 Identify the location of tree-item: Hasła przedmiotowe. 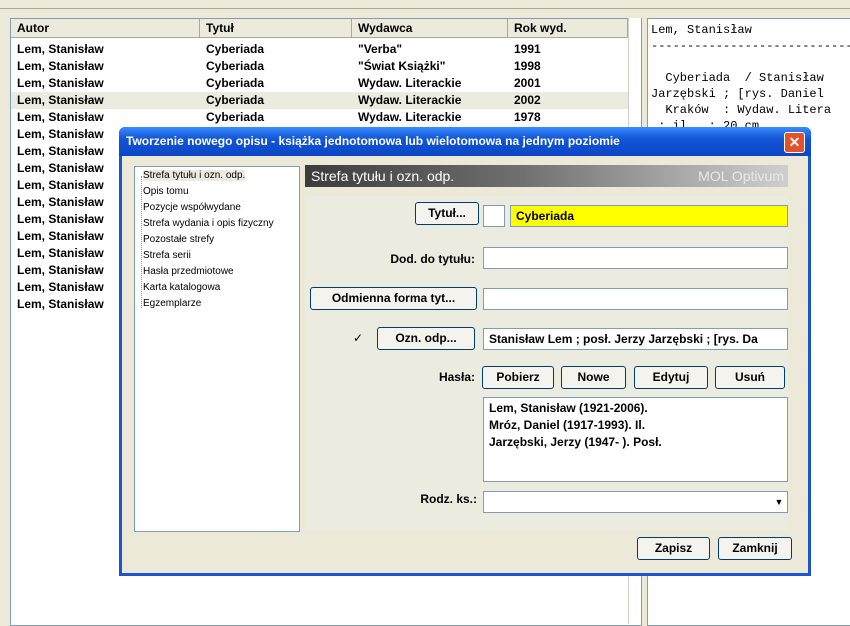
(188, 271).